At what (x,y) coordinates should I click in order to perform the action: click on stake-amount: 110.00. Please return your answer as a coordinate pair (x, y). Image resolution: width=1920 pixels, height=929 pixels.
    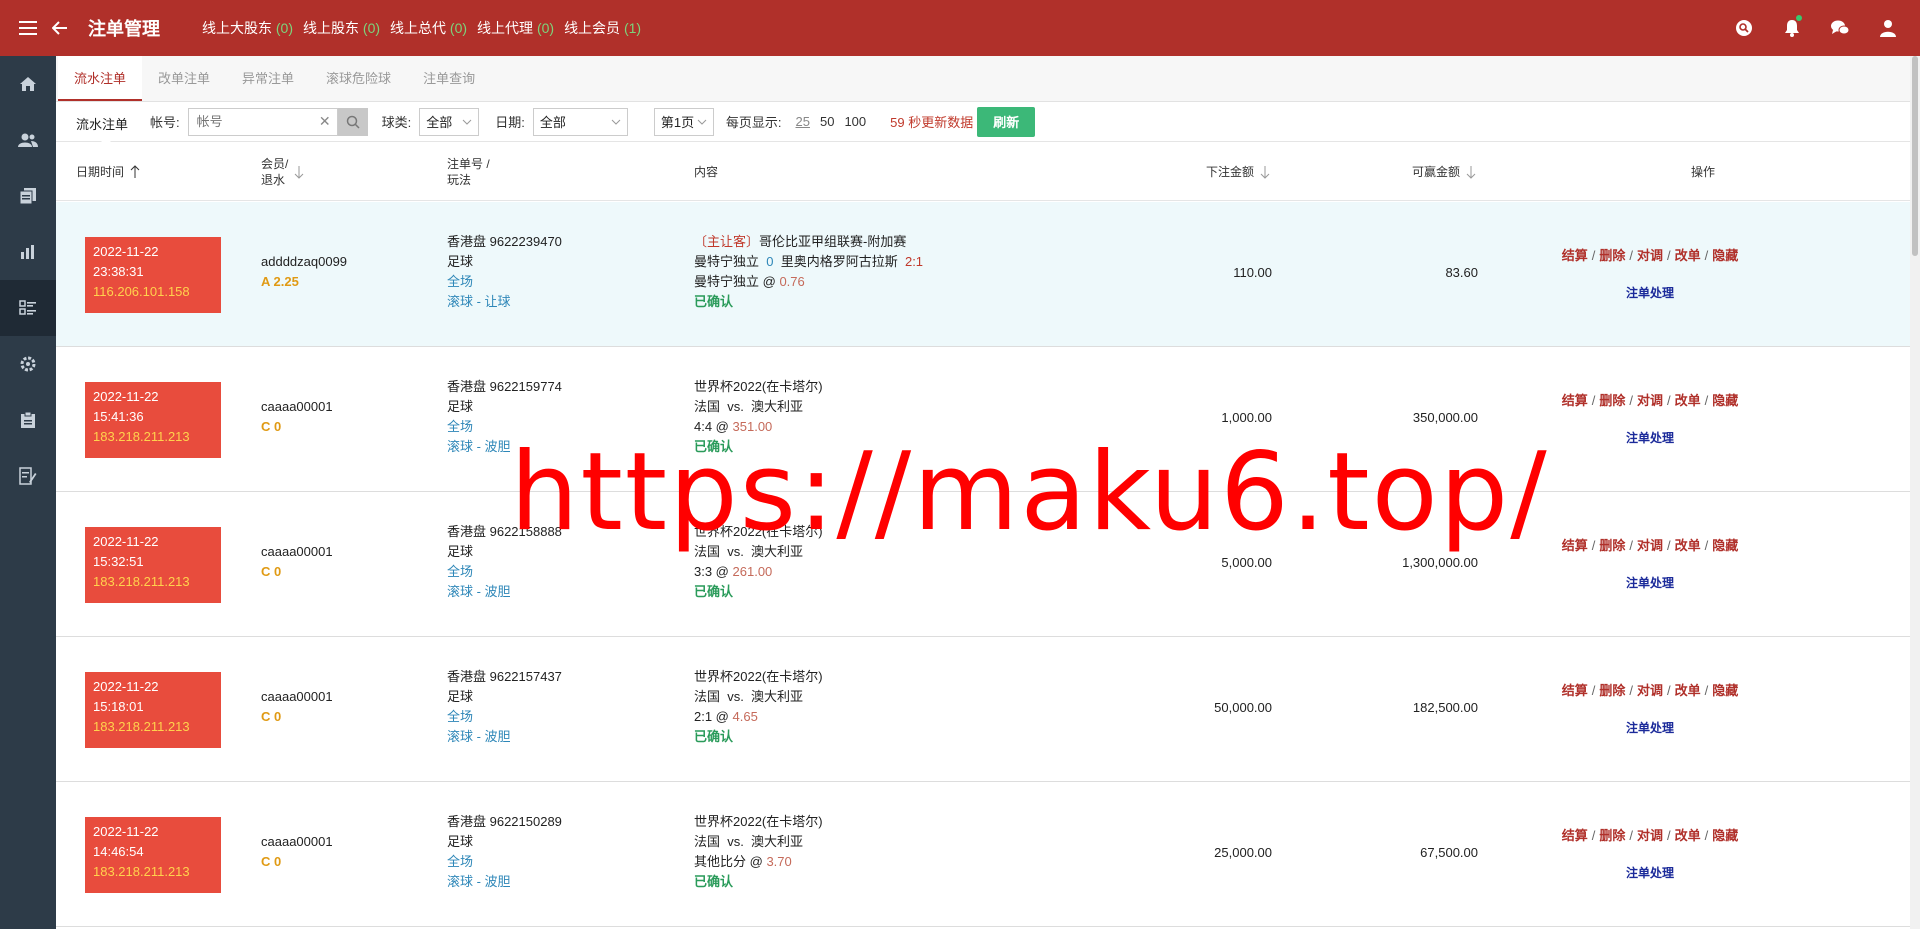
    Looking at the image, I should click on (1252, 272).